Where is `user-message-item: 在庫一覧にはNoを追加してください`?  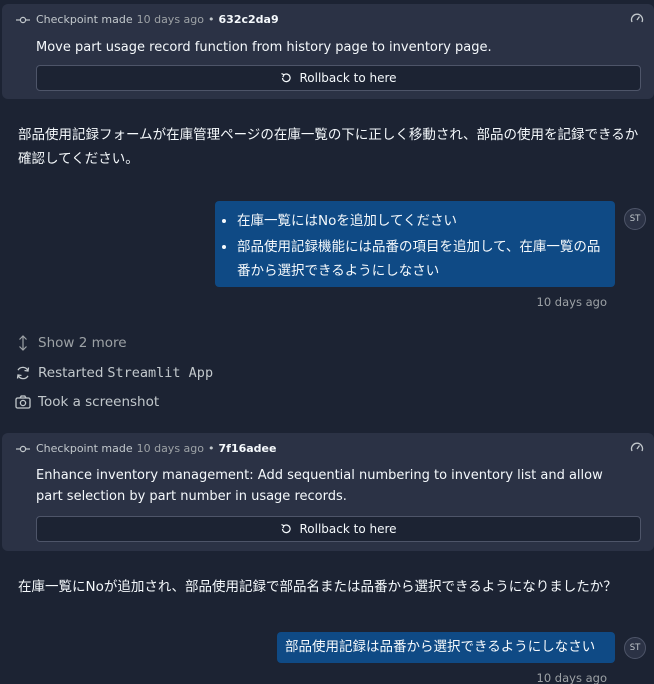
user-message-item: 在庫一覧にはNoを追加してください is located at coordinates (421, 221).